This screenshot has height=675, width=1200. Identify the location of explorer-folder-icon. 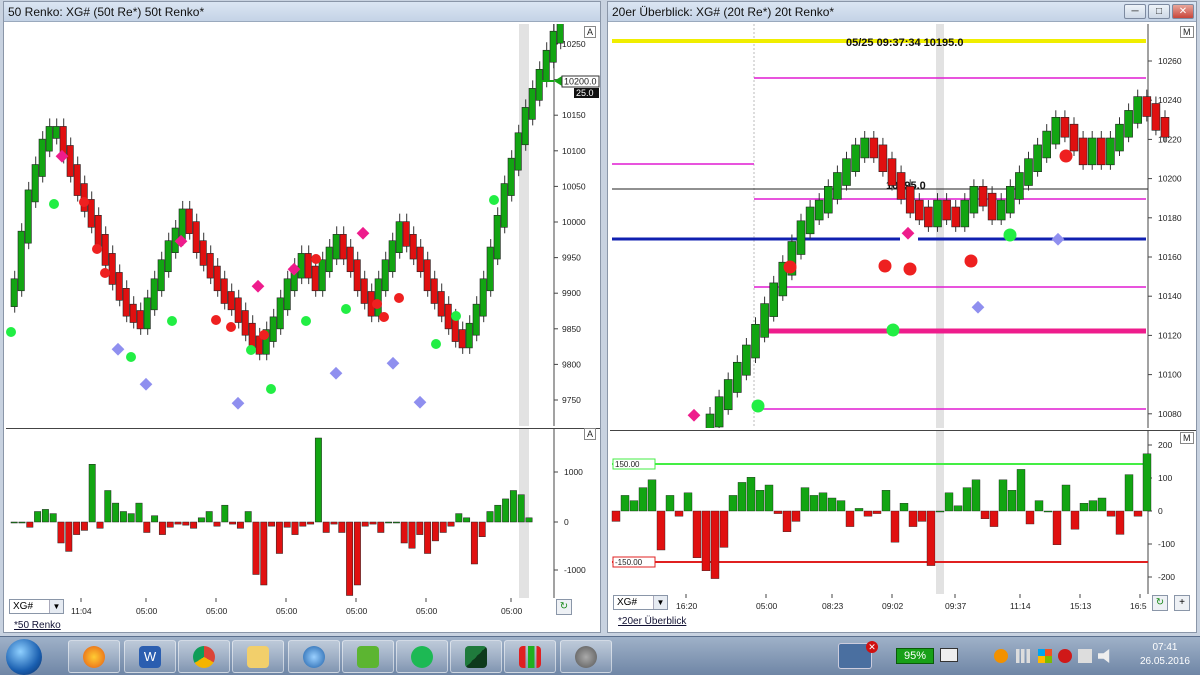
(258, 656).